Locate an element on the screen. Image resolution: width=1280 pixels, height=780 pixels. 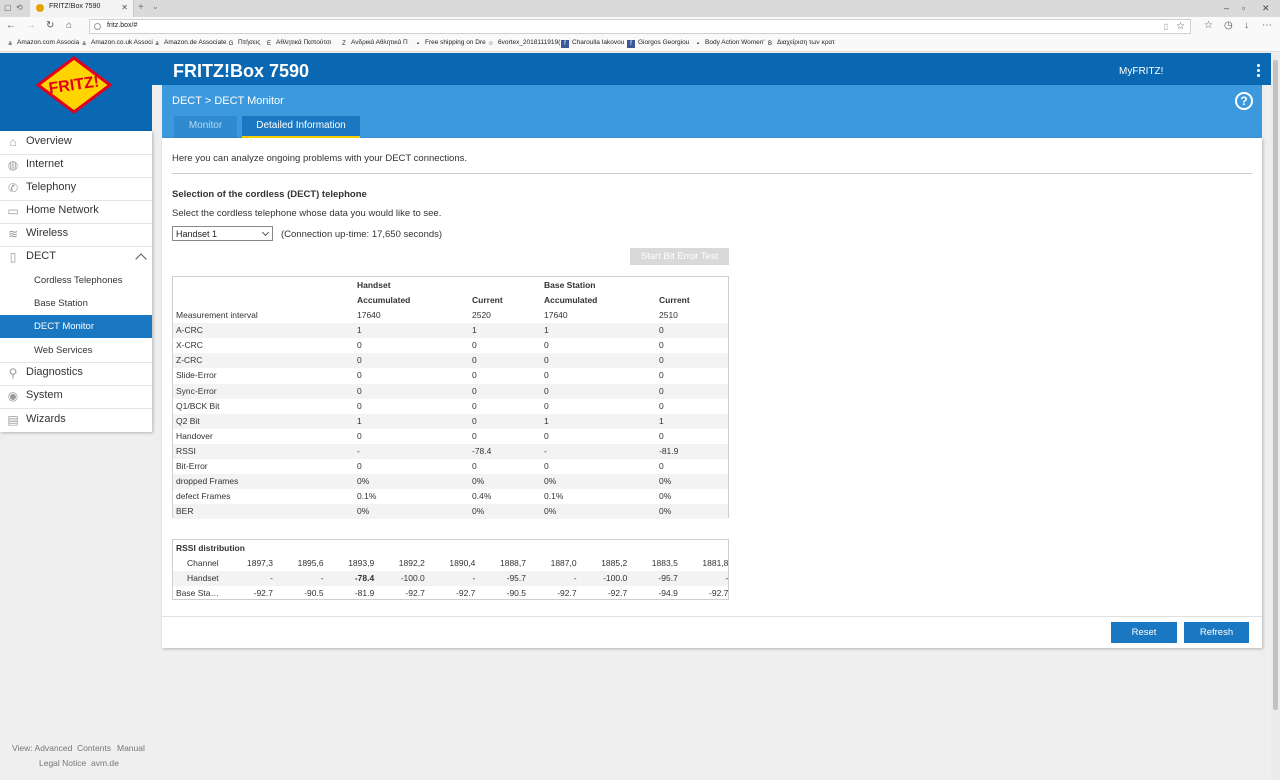
close-tab-icon: ✕ is located at coordinates (124, 7).